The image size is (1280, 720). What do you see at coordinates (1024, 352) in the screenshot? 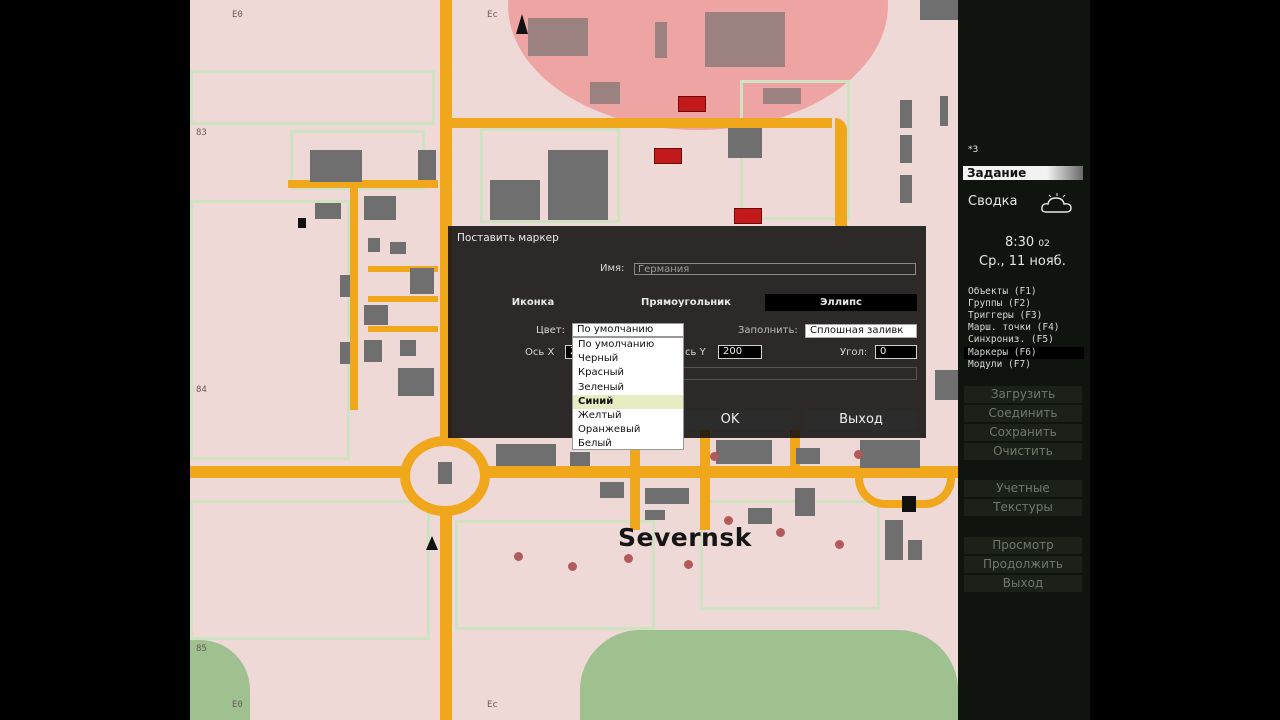
I see `mode-menu-item: Маркеры (F6)` at bounding box center [1024, 352].